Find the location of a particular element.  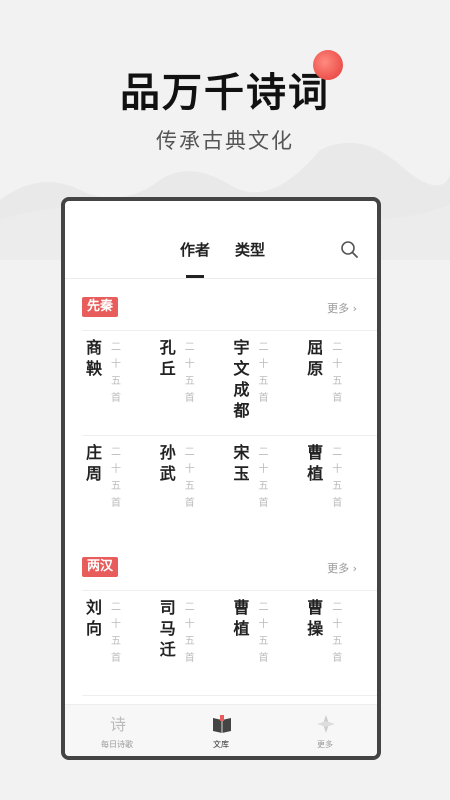

author-card: 宋玉 二十五首 is located at coordinates (266, 487).